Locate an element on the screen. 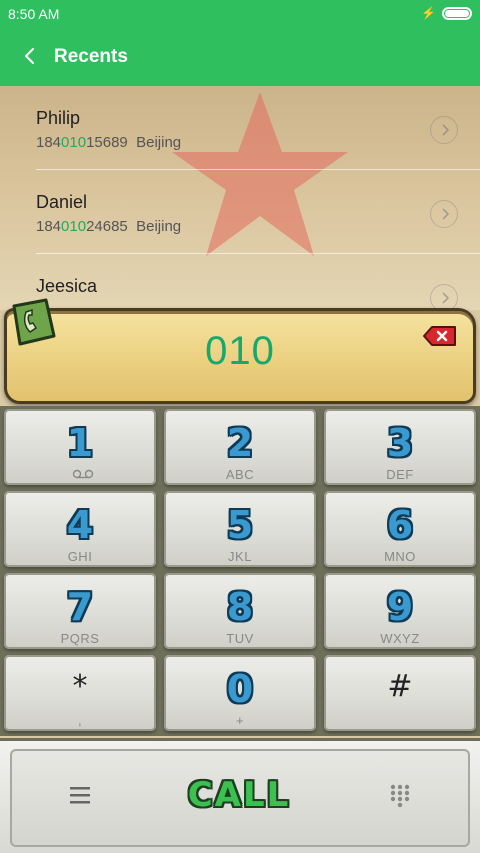  call-button: CALL is located at coordinates (239, 796).